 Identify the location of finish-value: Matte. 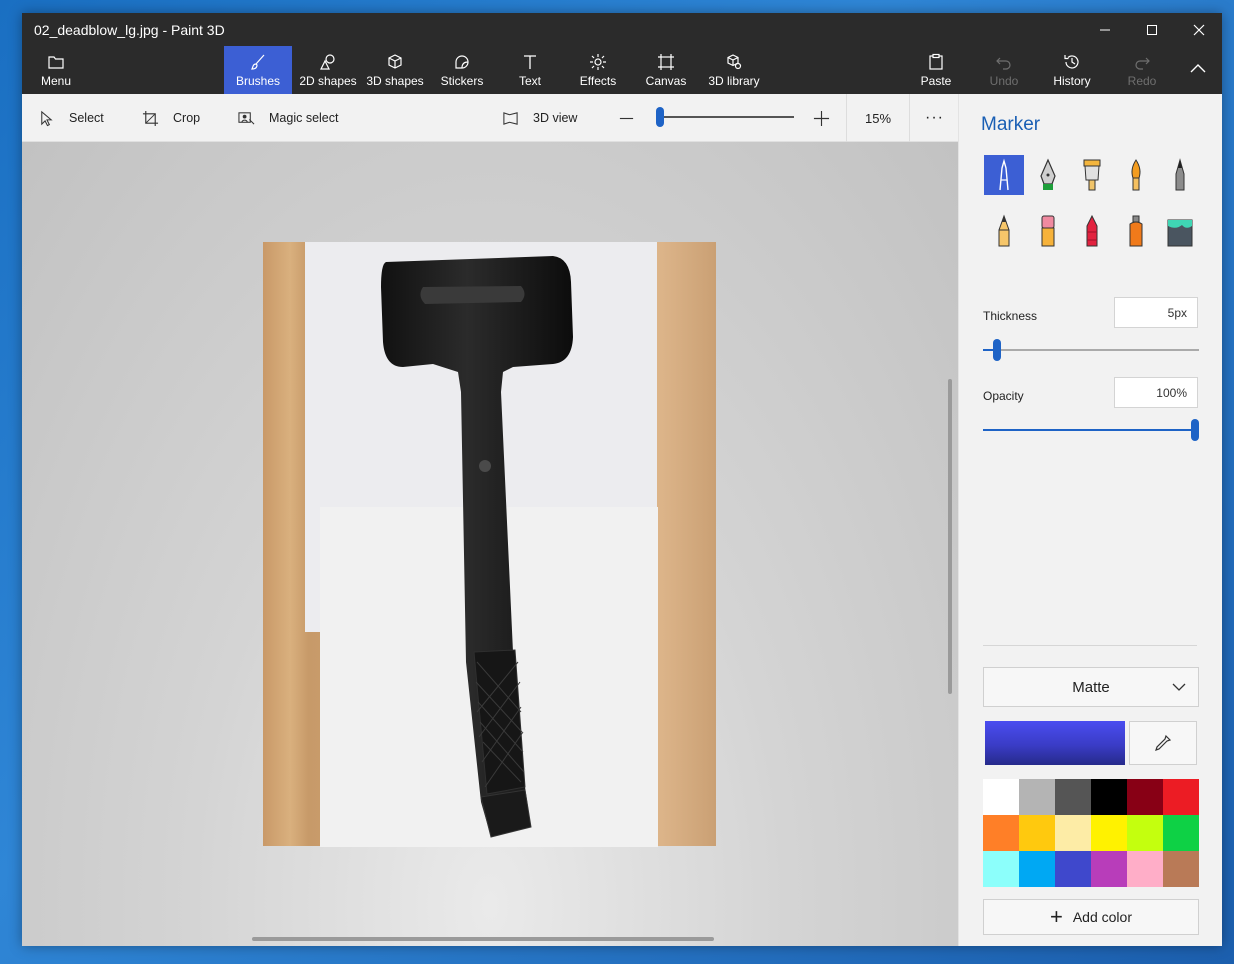
(1091, 687).